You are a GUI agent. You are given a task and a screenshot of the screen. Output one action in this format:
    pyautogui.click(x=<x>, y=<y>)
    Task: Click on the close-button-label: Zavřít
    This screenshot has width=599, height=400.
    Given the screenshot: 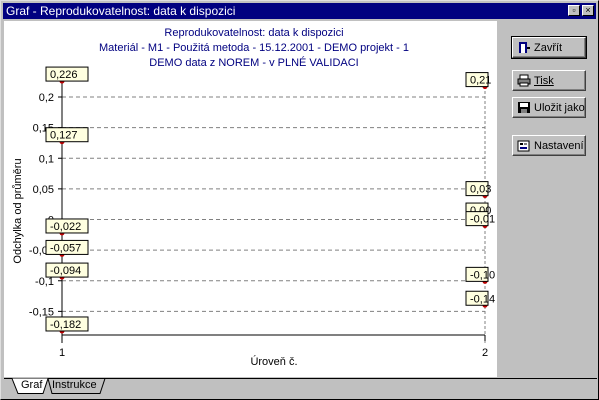 What is the action you would take?
    pyautogui.click(x=548, y=48)
    